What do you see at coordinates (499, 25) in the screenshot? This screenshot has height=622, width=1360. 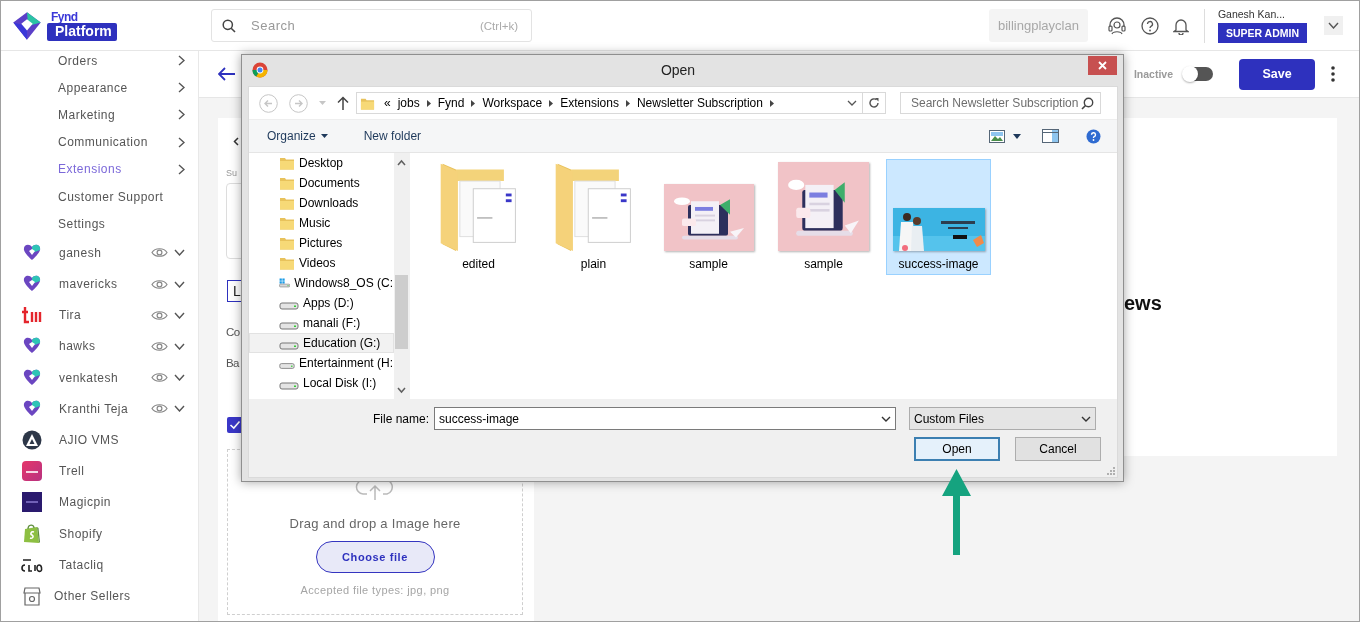 I see `shortcut-hint: (Ctrl+k)` at bounding box center [499, 25].